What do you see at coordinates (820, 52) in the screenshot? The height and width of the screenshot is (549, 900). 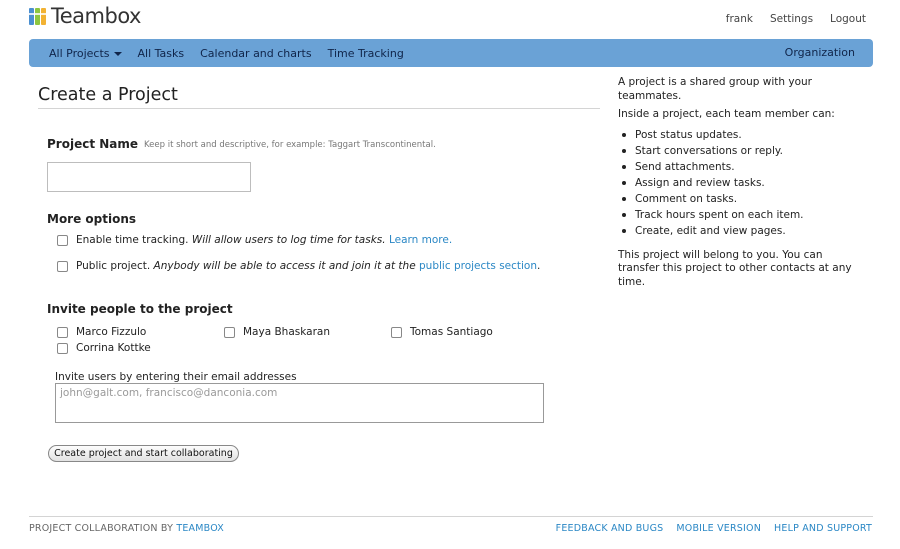 I see `nav-organization: Organization` at bounding box center [820, 52].